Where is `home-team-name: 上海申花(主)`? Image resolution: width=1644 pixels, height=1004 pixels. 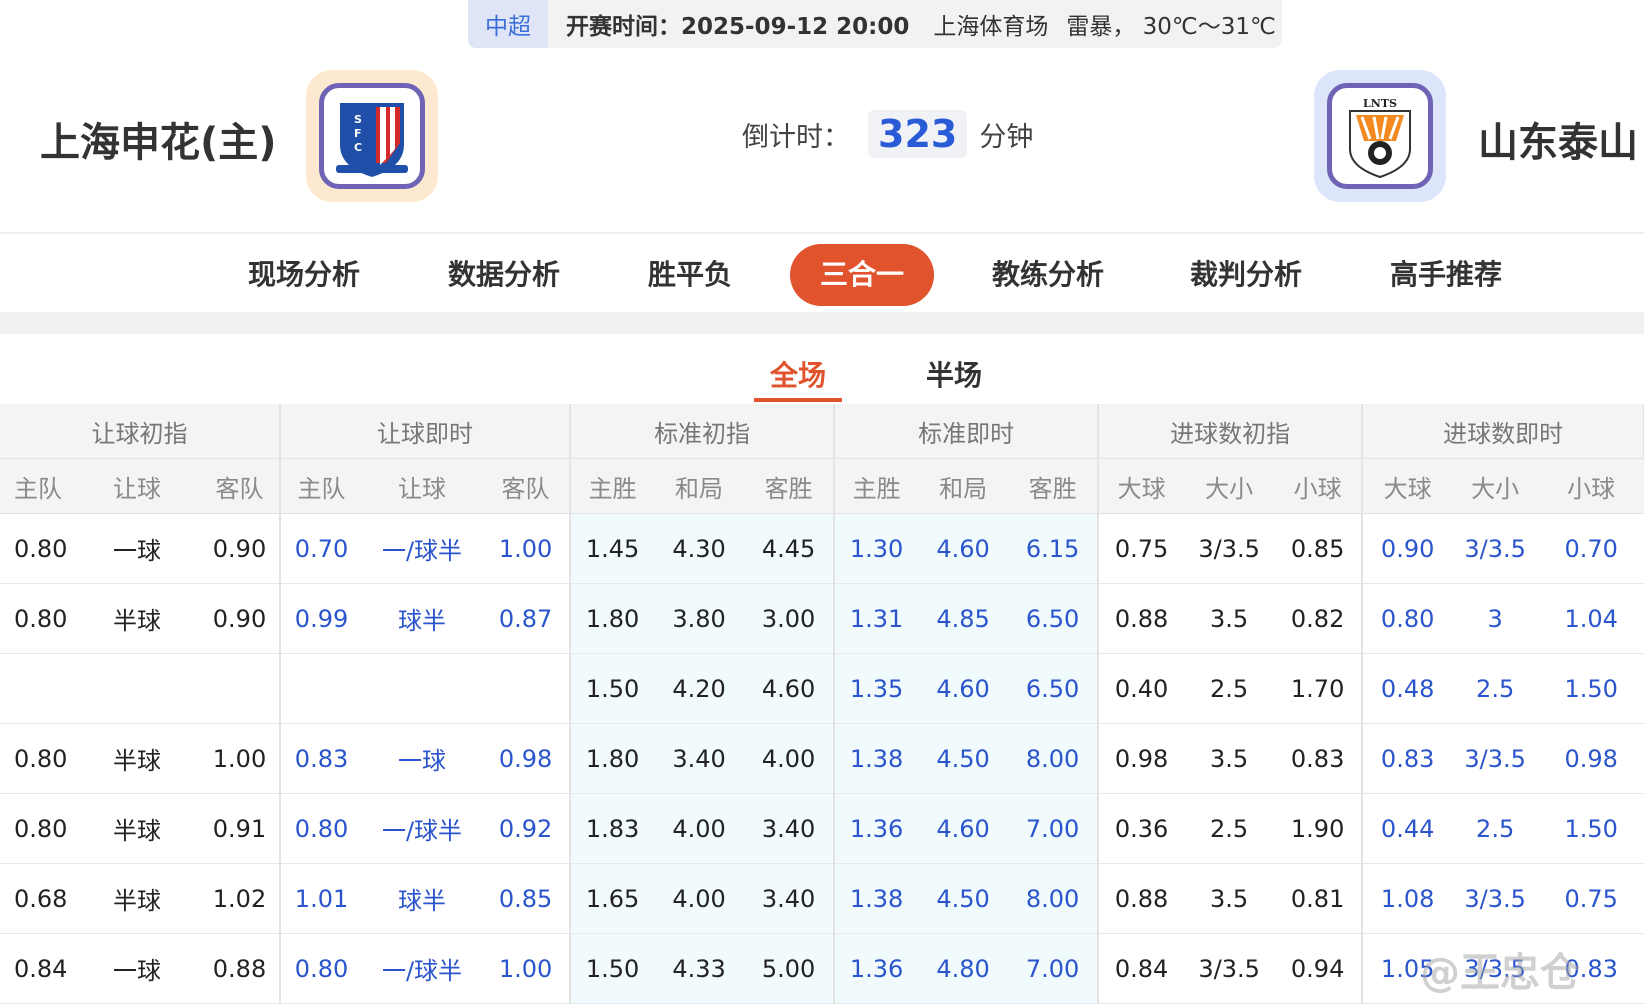 home-team-name: 上海申花(主) is located at coordinates (158, 139).